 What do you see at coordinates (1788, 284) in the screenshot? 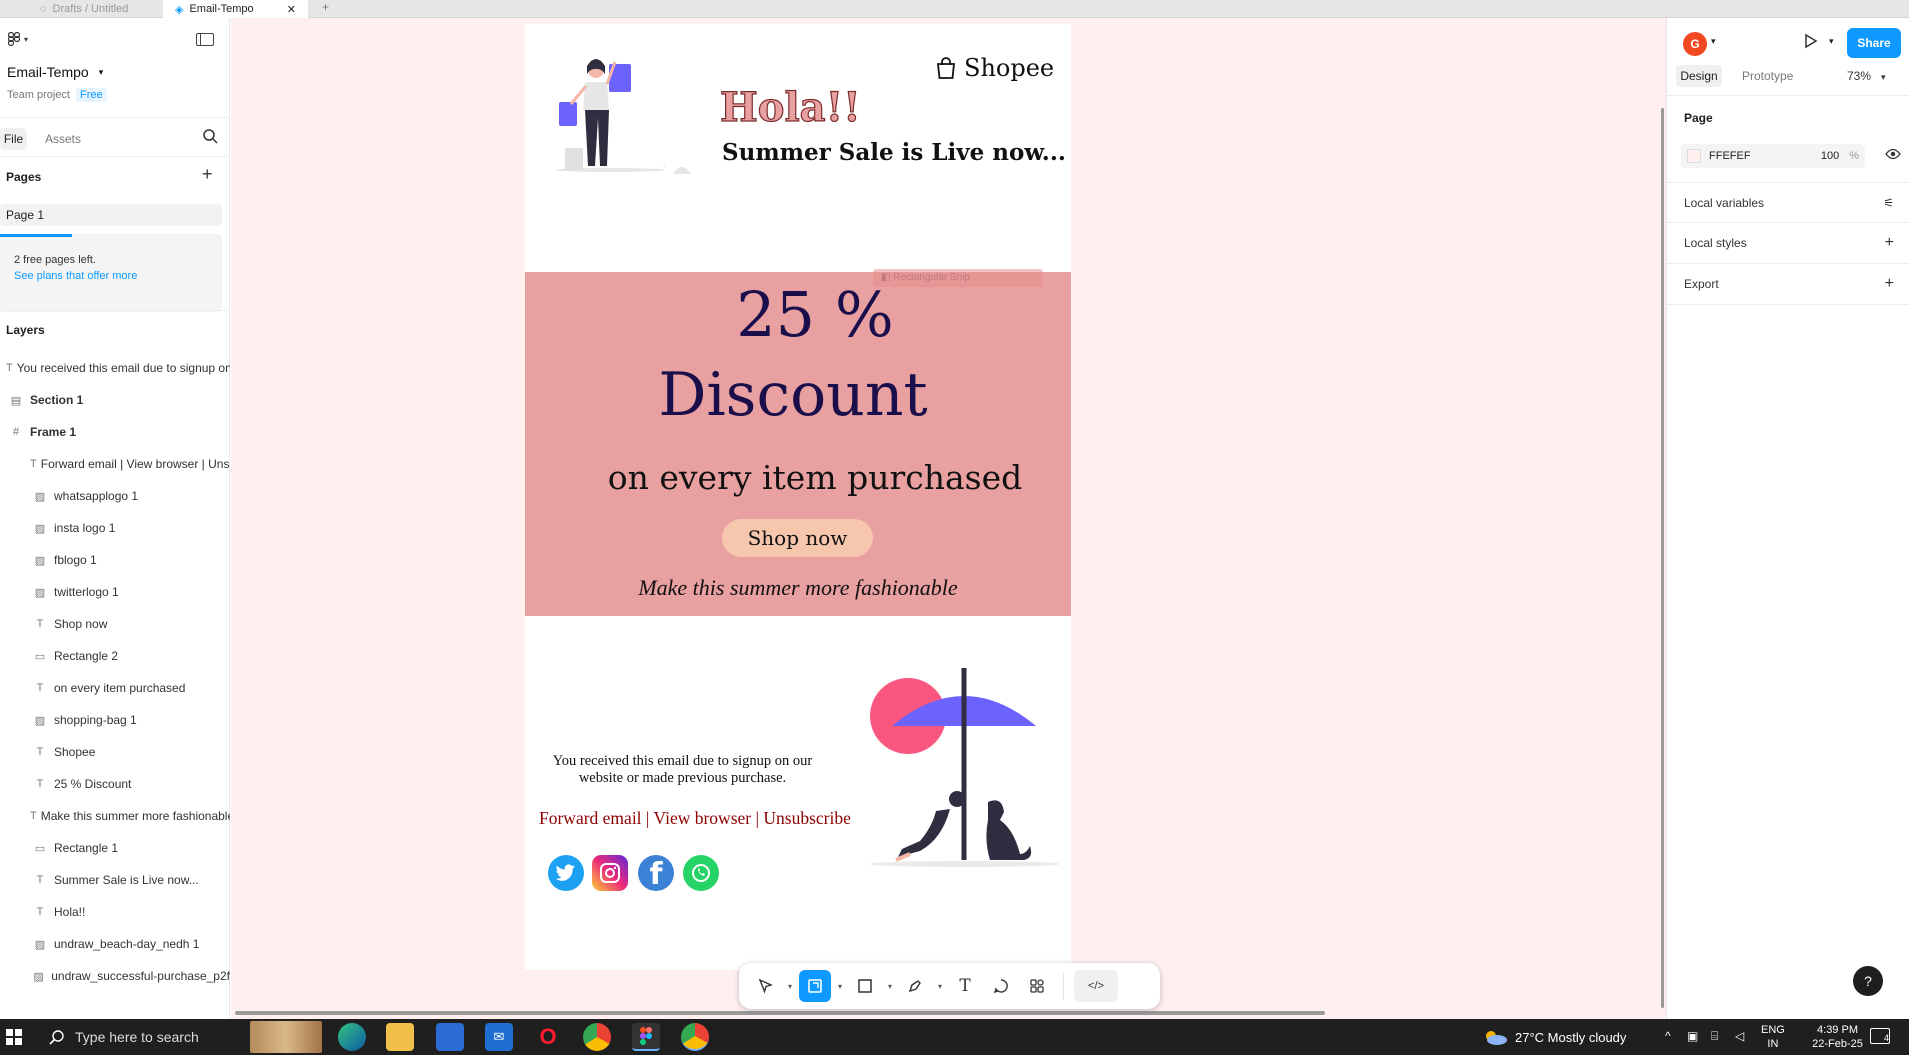
I see `export-row: Export +` at bounding box center [1788, 284].